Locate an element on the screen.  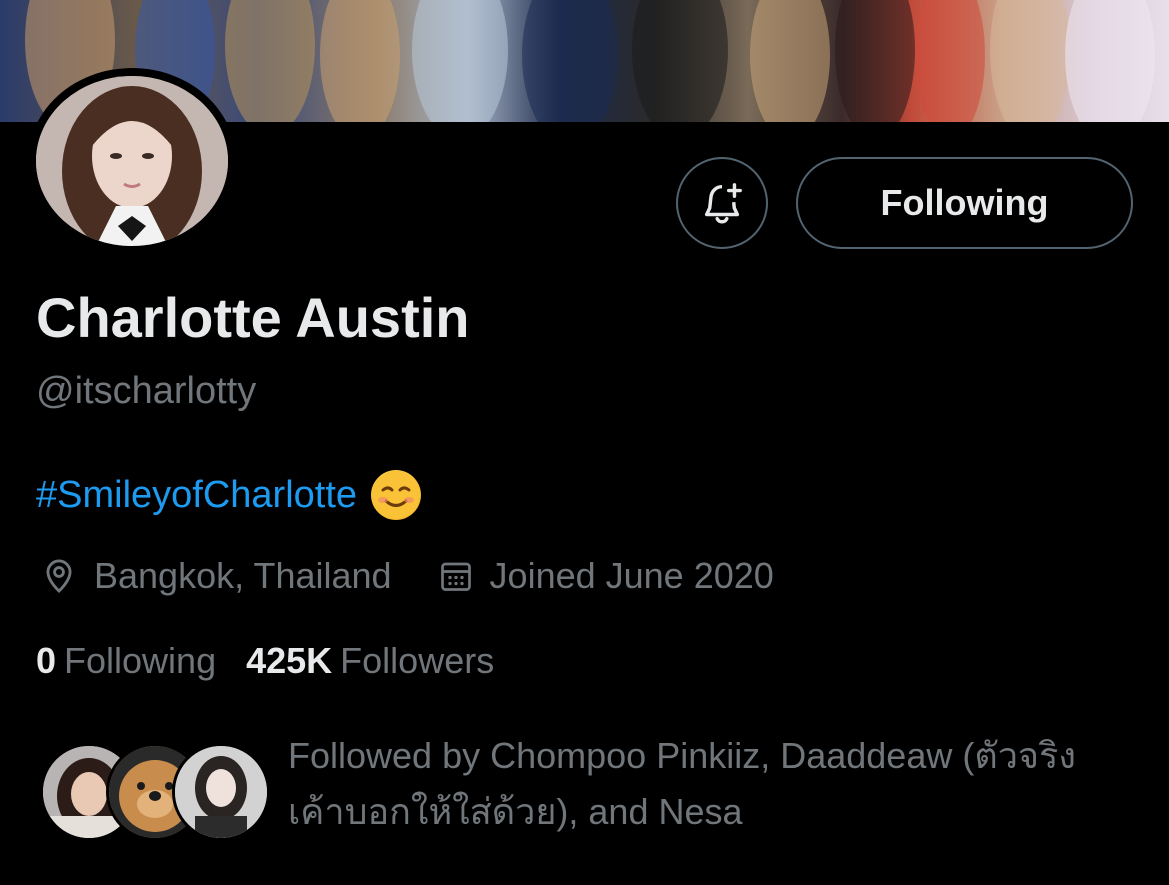
profile-bio: #SmileyofCharlotte is located at coordinates (229, 495).